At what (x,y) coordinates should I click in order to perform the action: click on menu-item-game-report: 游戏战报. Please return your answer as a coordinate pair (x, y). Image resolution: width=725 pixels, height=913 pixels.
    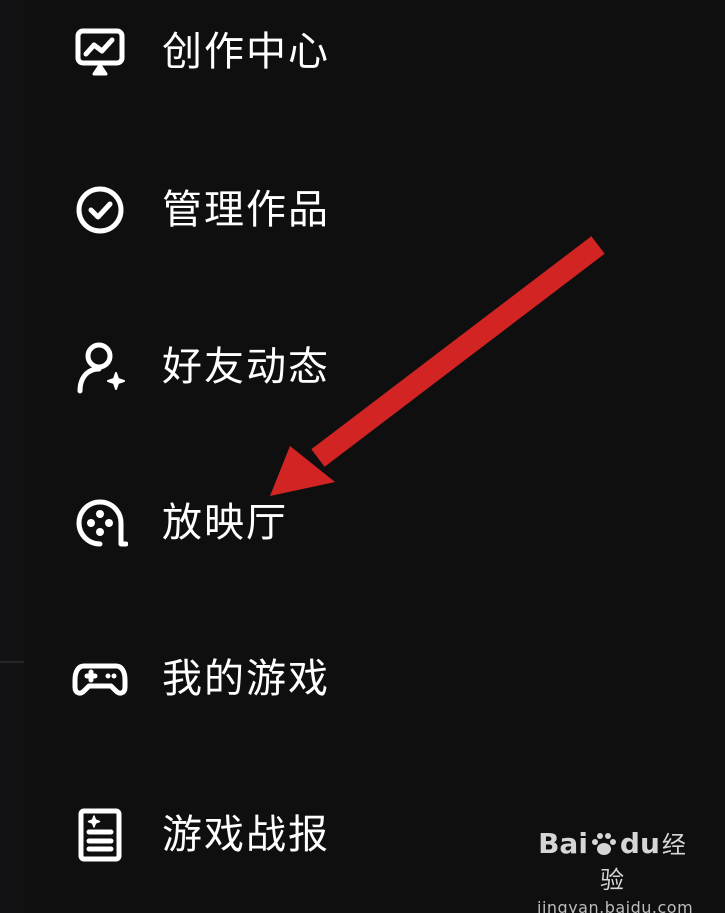
    Looking at the image, I should click on (250, 835).